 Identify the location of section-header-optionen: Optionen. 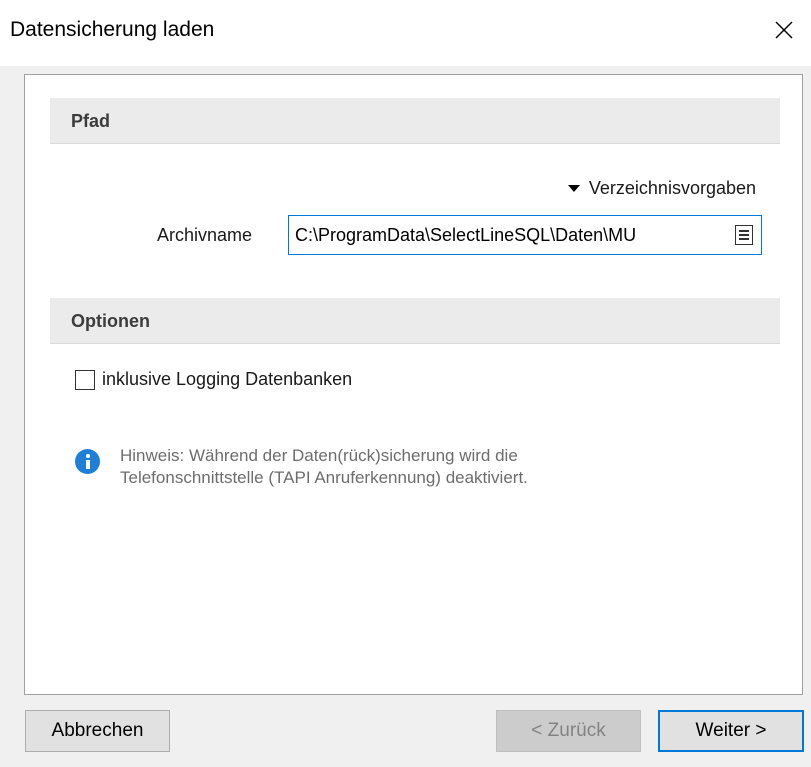
(415, 321).